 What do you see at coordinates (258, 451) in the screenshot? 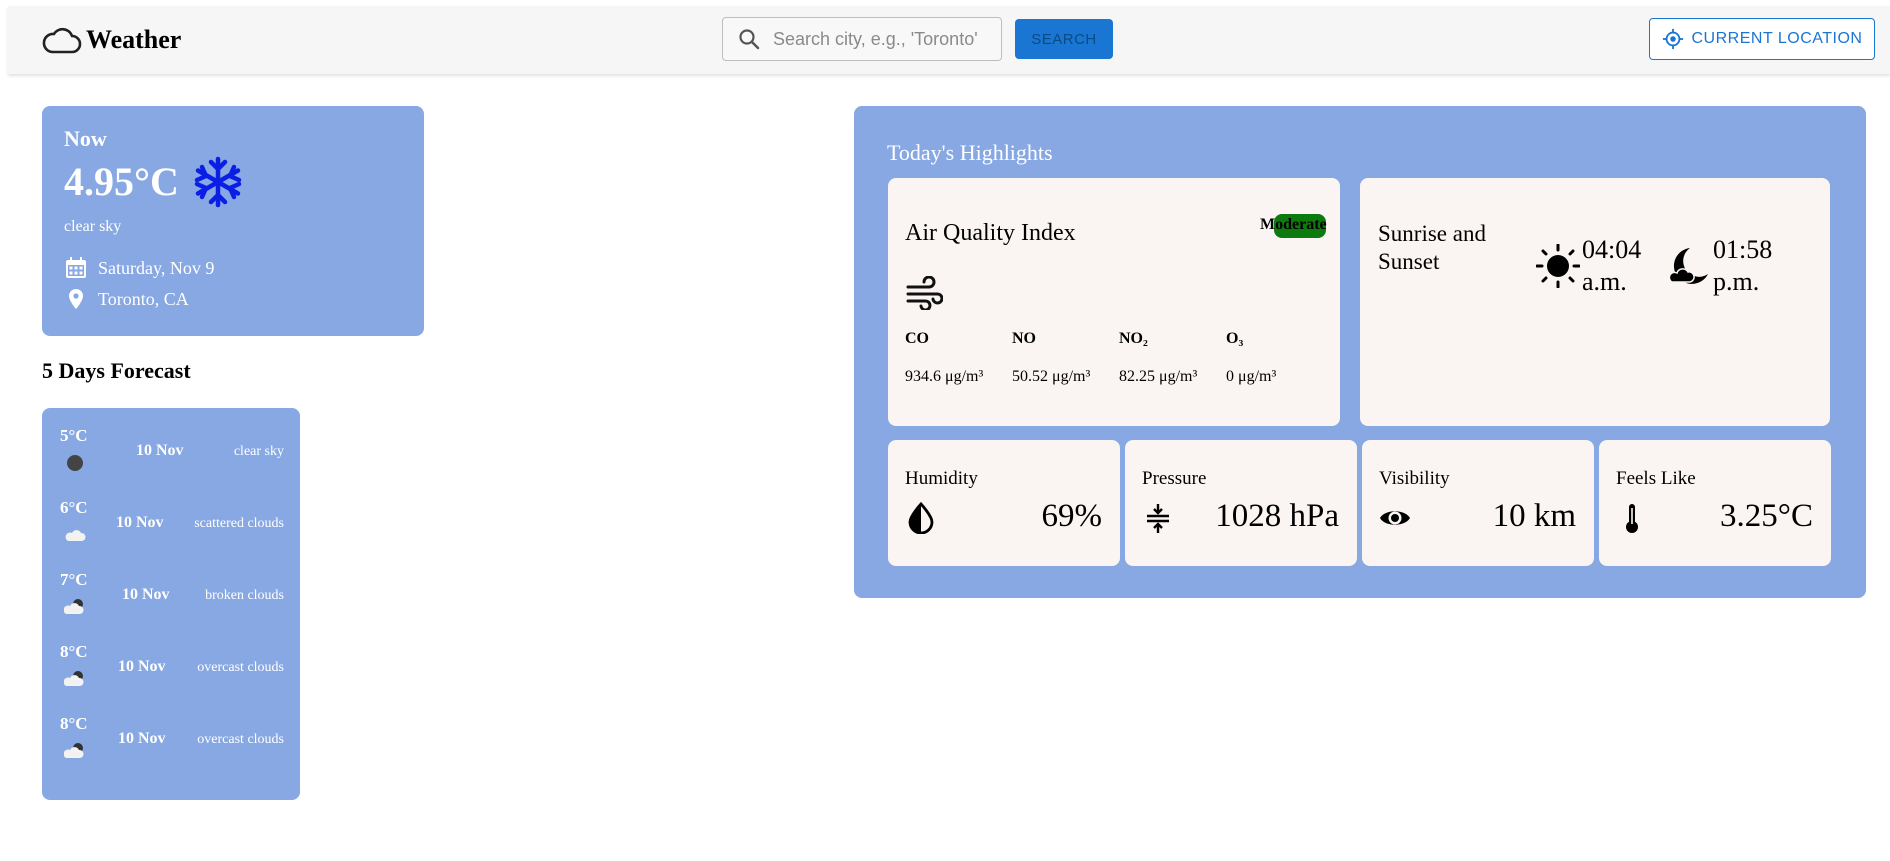
I see `forecast-description: clear sky` at bounding box center [258, 451].